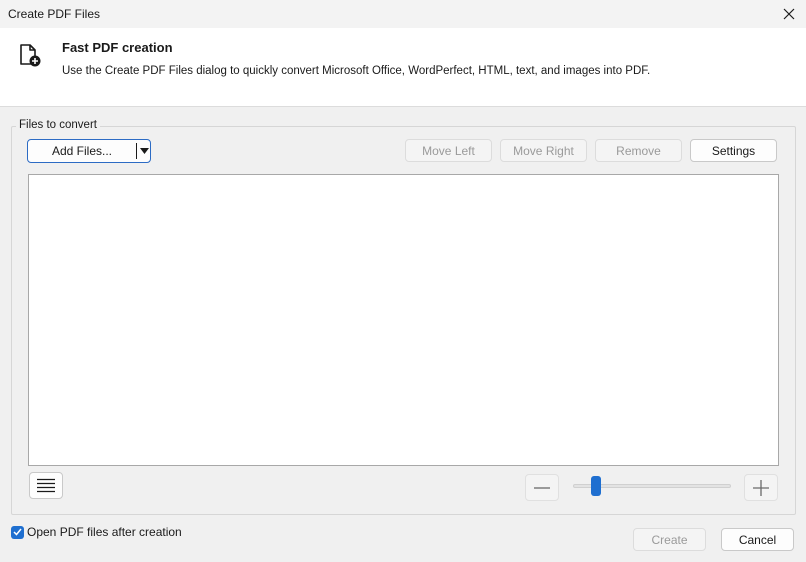 This screenshot has height=562, width=806. I want to click on remove-button: Remove, so click(638, 150).